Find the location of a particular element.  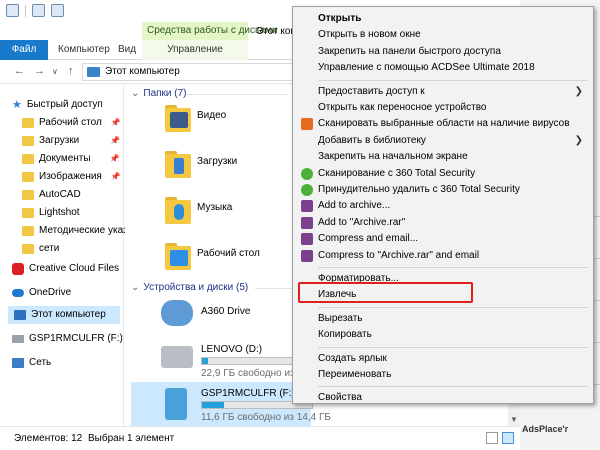

pin-icon: 📌 is located at coordinates (115, 176).